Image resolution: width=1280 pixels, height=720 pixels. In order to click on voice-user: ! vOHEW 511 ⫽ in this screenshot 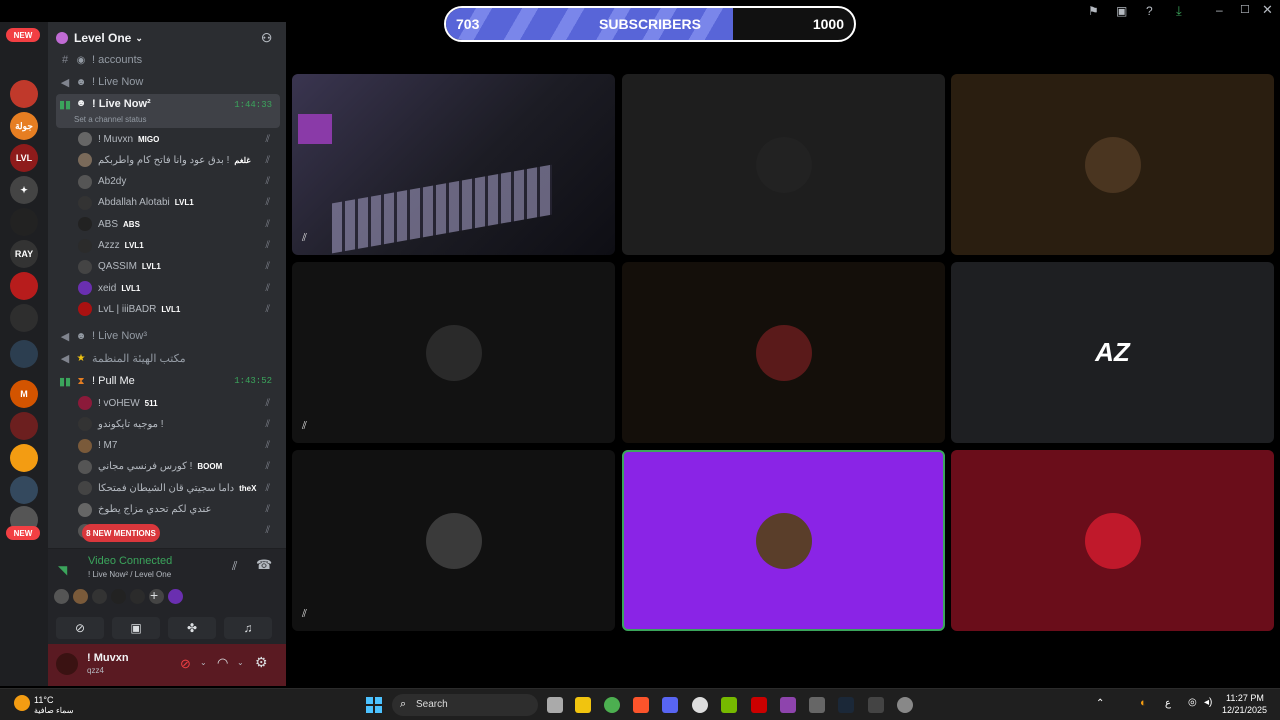, I will do `click(178, 403)`.